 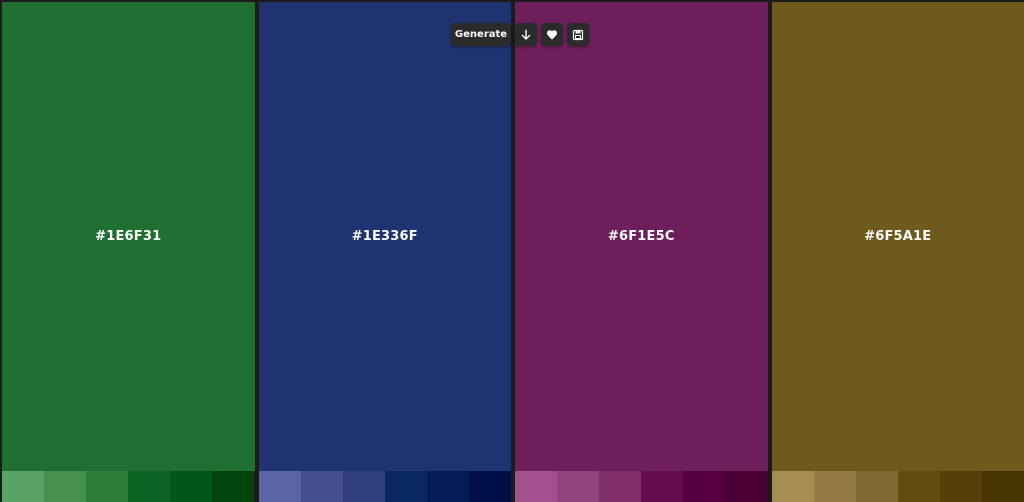 I want to click on heart-icon, so click(x=552, y=35).